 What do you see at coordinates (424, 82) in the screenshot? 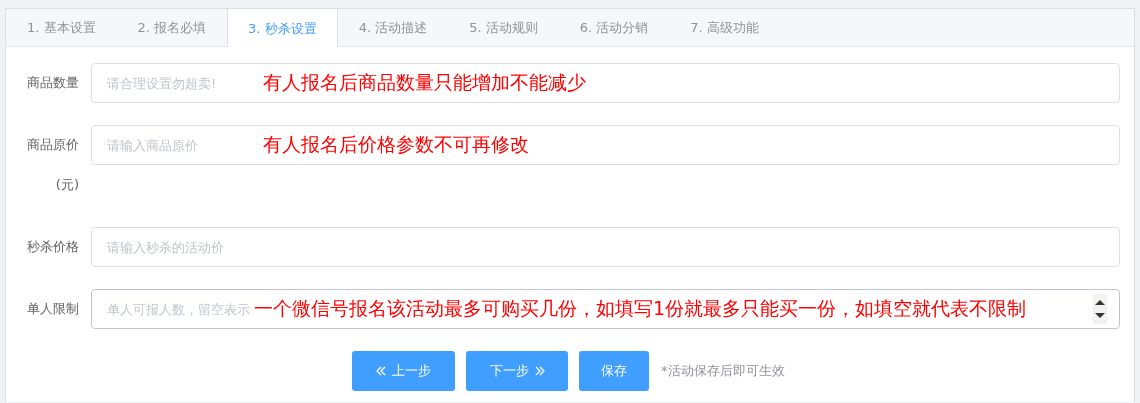
I see `annotation-text: 有人报名后商品数量只能增加不能减少` at bounding box center [424, 82].